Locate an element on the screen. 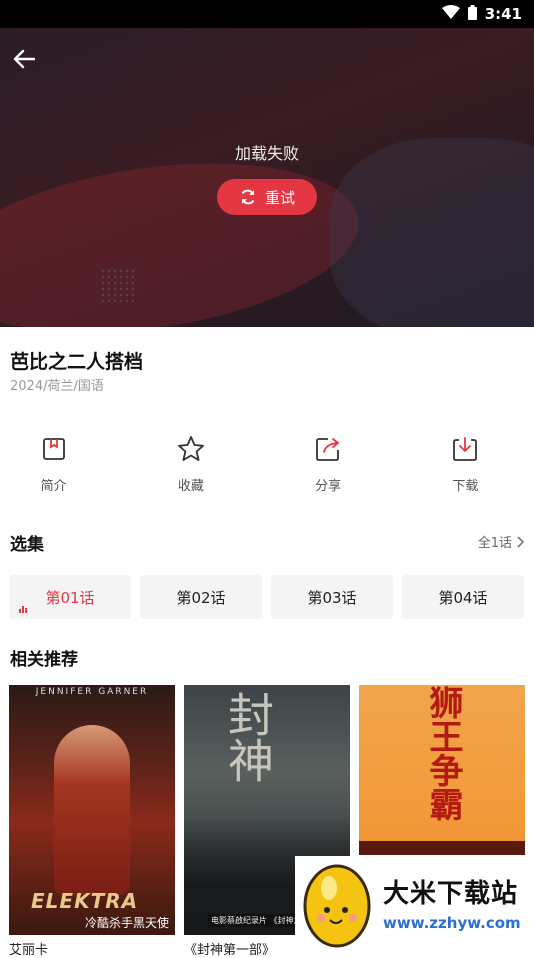 Image resolution: width=534 pixels, height=958 pixels. episode-label: 第03话 is located at coordinates (332, 597).